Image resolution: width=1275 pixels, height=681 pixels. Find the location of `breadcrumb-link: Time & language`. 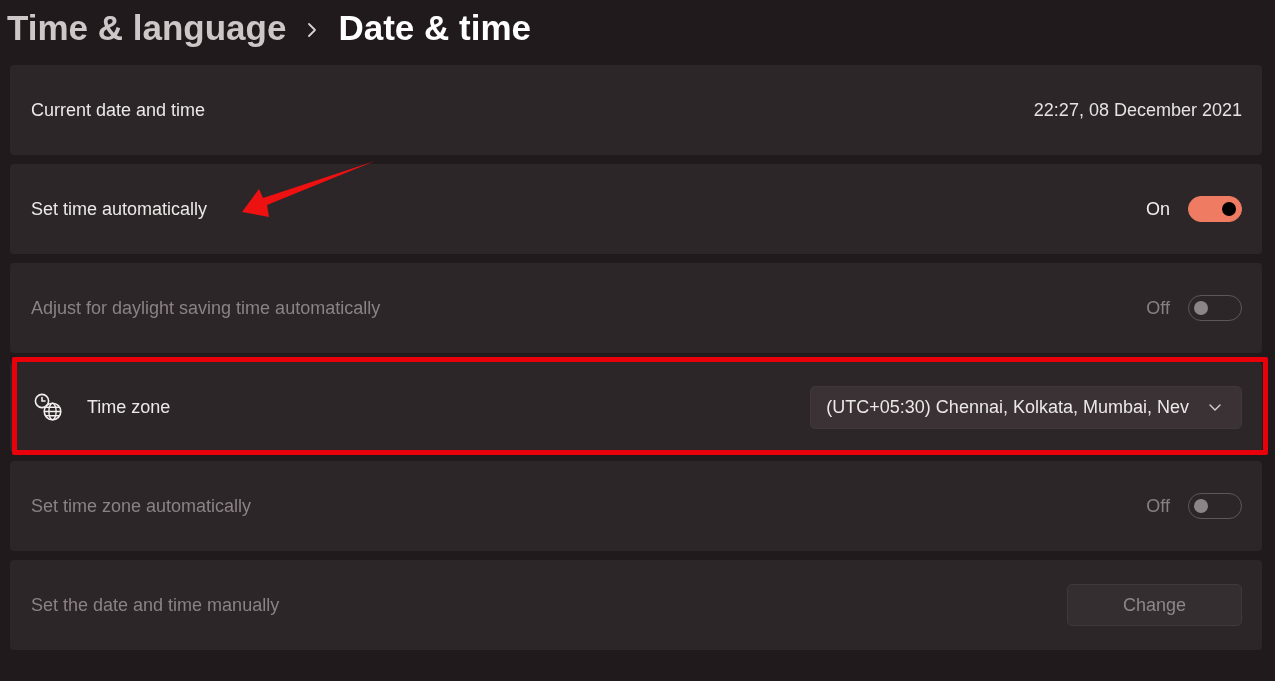

breadcrumb-link: Time & language is located at coordinates (147, 28).